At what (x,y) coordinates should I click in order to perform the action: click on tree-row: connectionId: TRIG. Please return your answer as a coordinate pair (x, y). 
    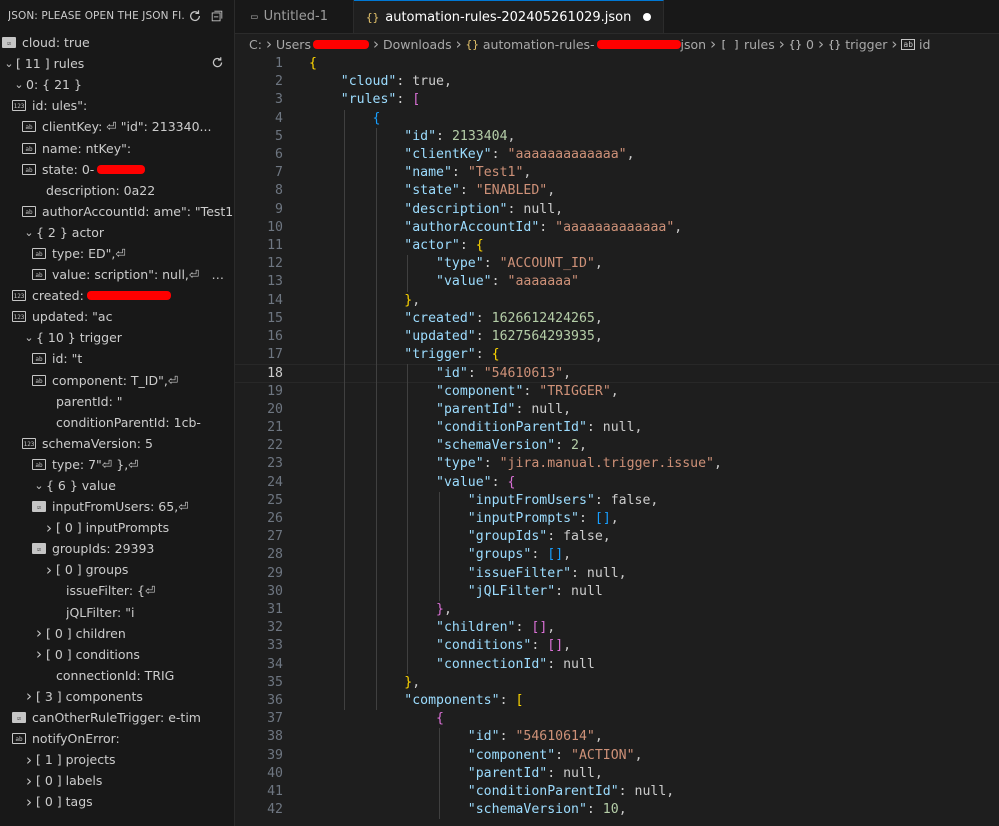
    Looking at the image, I should click on (117, 675).